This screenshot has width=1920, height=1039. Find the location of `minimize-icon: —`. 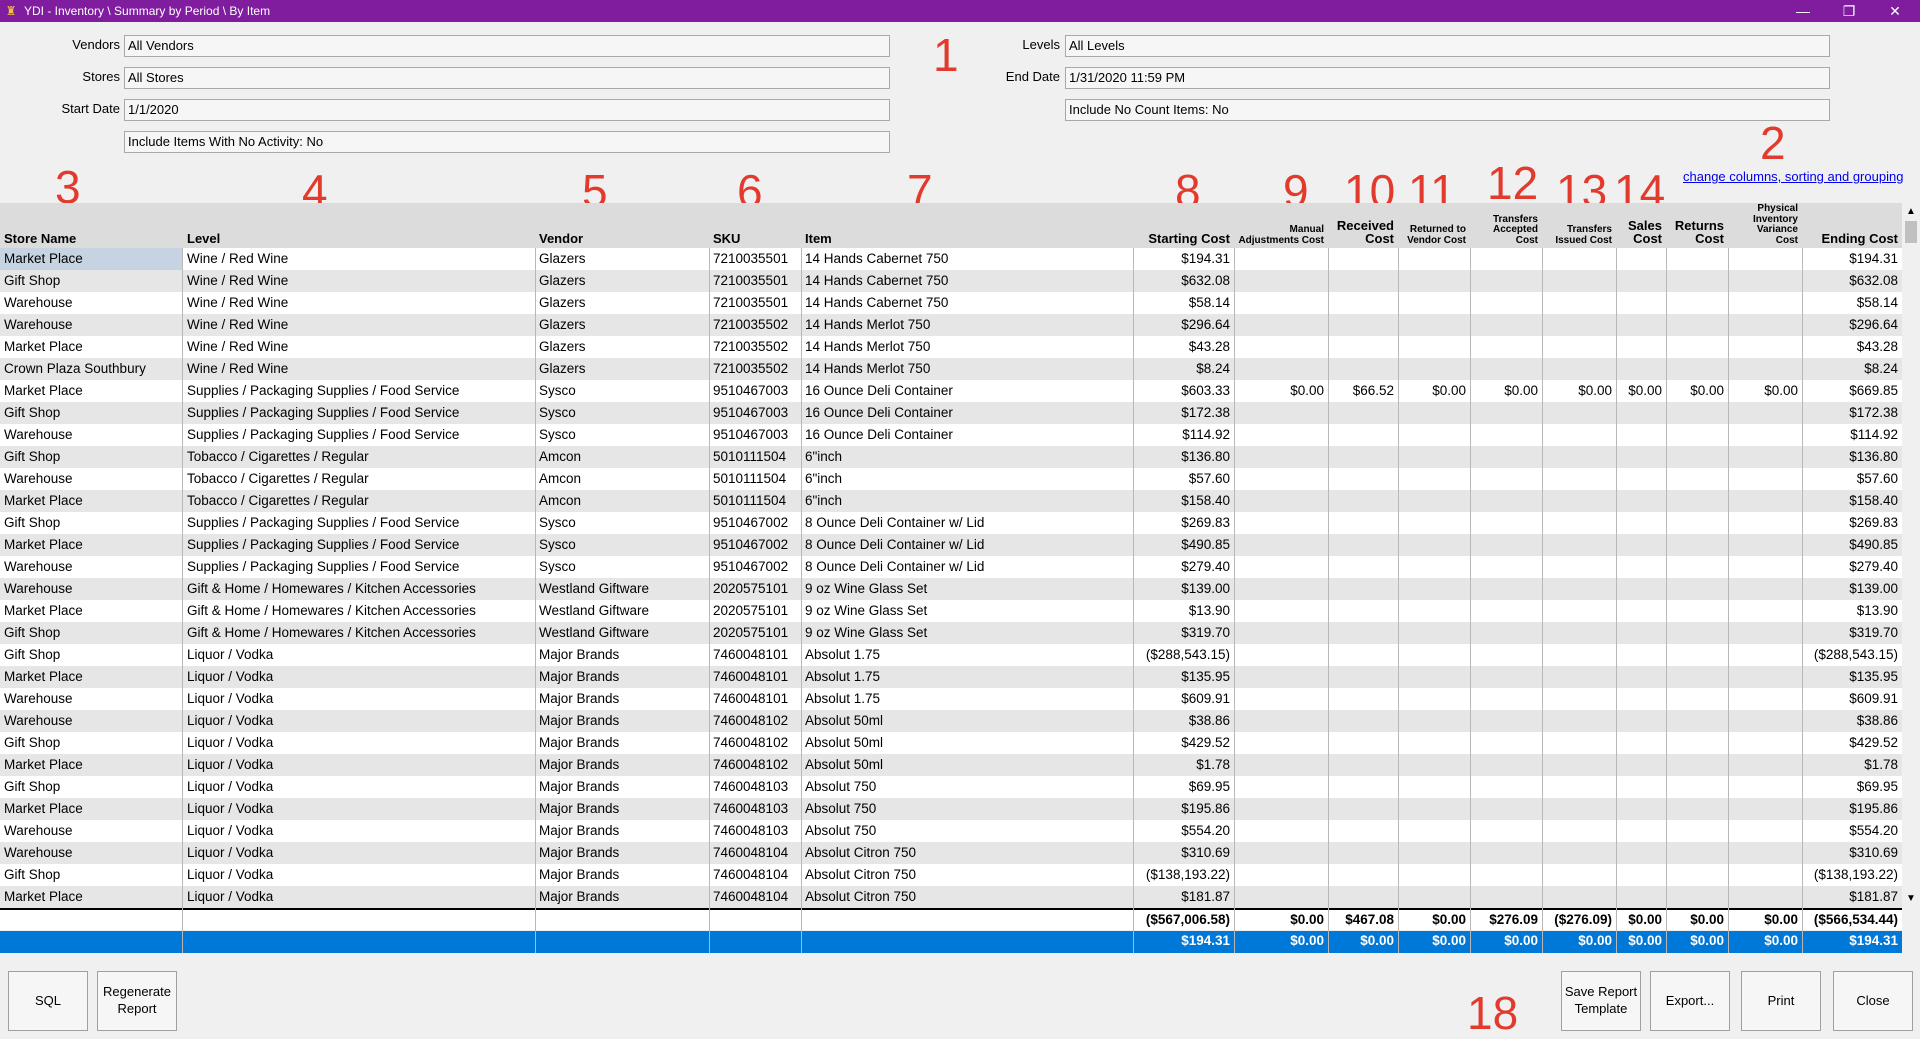

minimize-icon: — is located at coordinates (1803, 11).